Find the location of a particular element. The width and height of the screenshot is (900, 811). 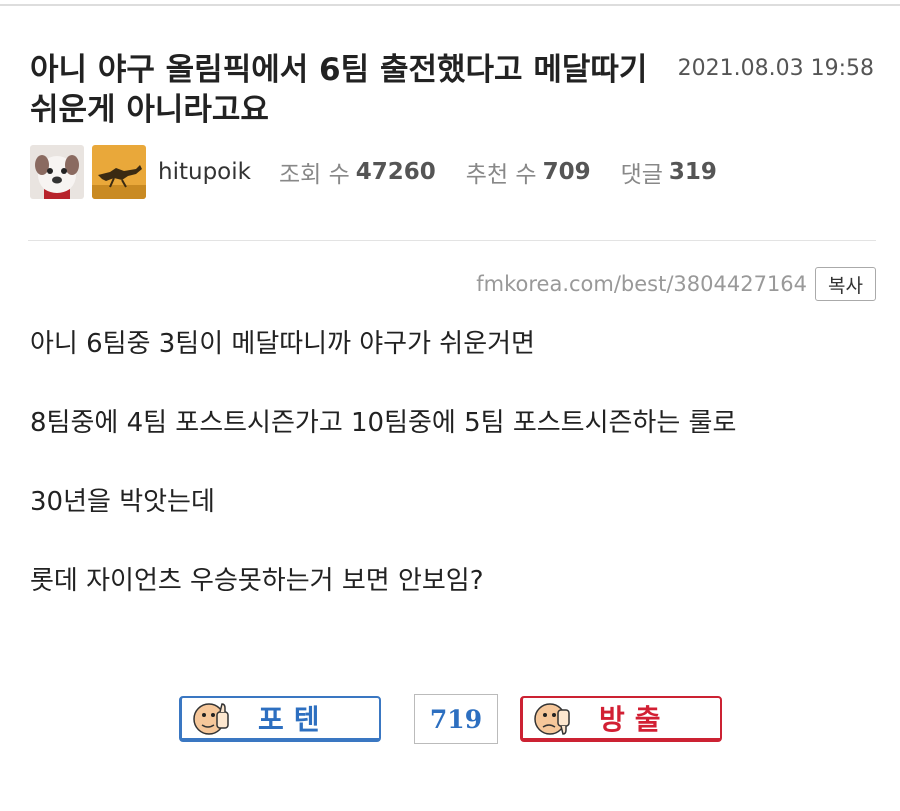

downvote-button: 방출 is located at coordinates (621, 719).